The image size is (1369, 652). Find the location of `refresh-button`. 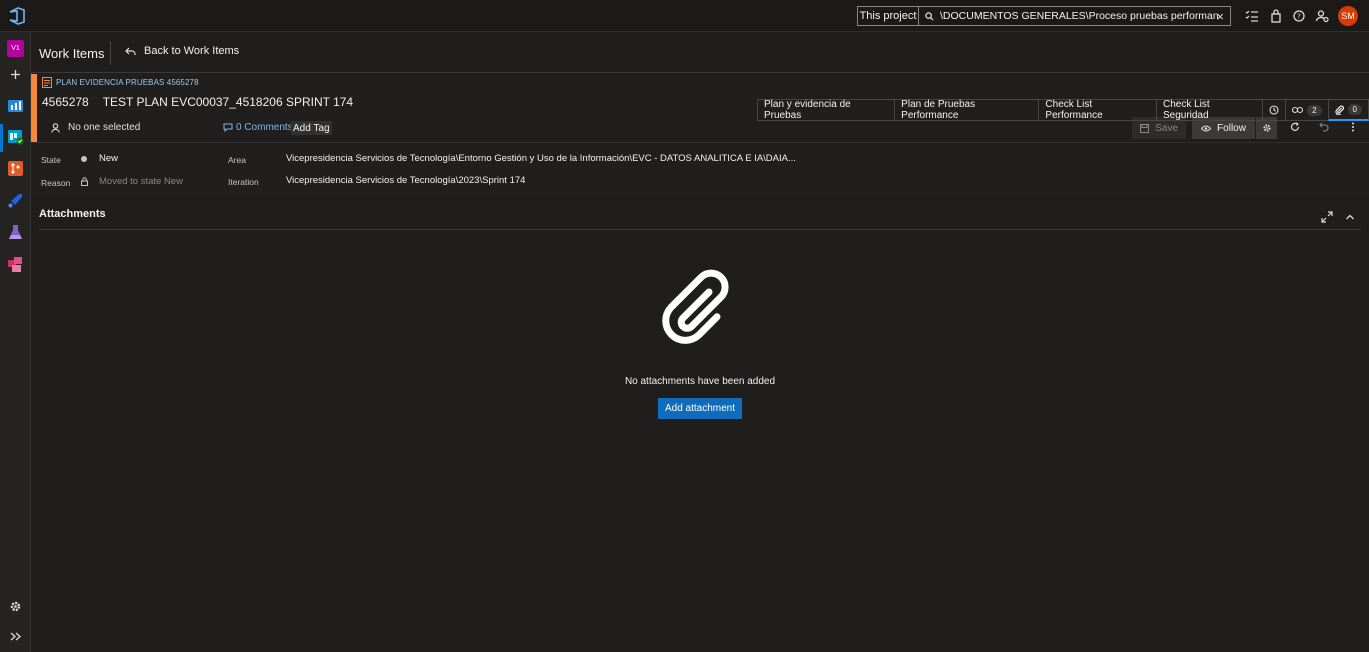

refresh-button is located at coordinates (1295, 127).